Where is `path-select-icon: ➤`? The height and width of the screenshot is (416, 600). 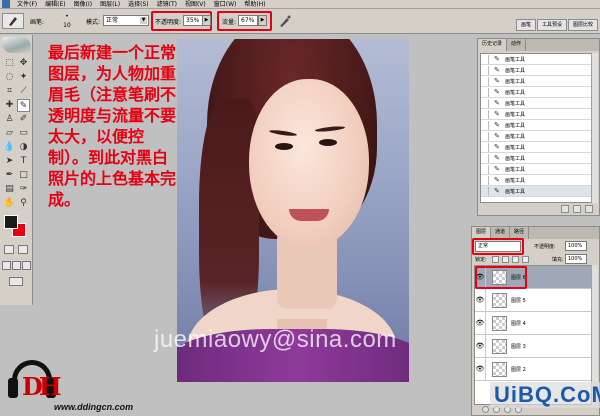 path-select-icon: ➤ is located at coordinates (9, 161).